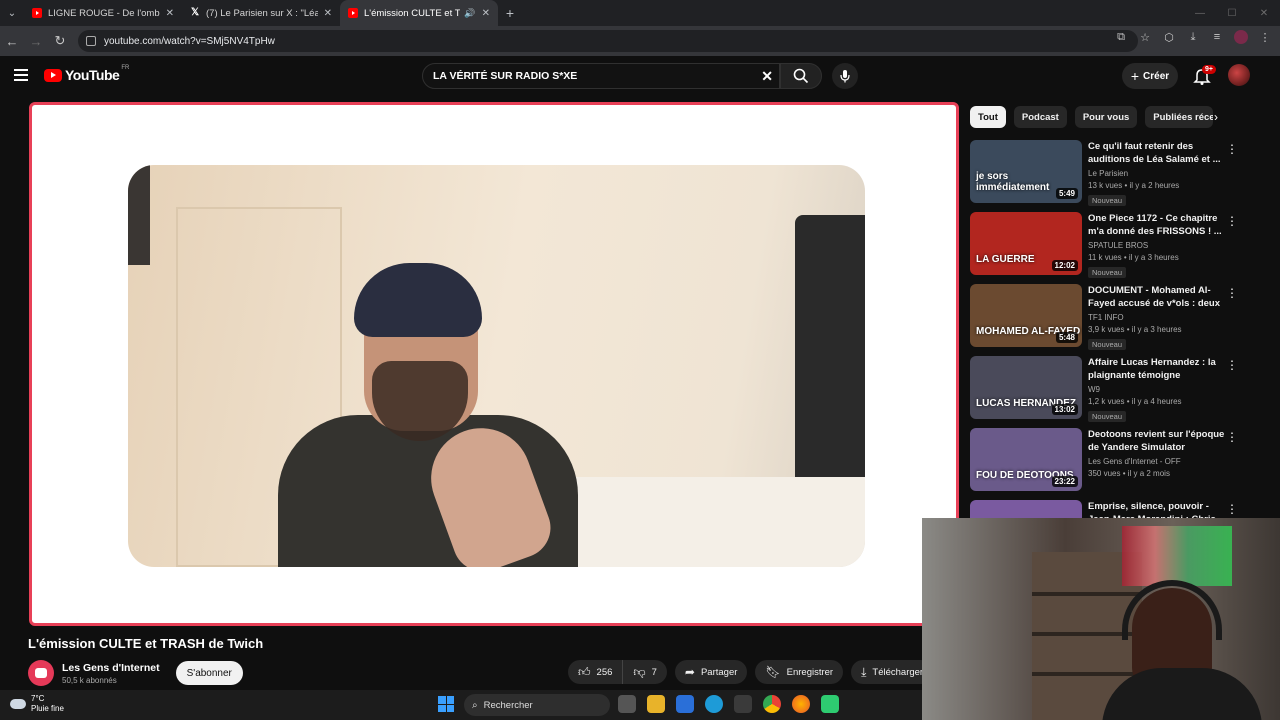 This screenshot has height=720, width=1280. Describe the element at coordinates (1026, 315) in the screenshot. I see `video-thumbnail: MOHAMED AL-FAYED 5:48` at that location.